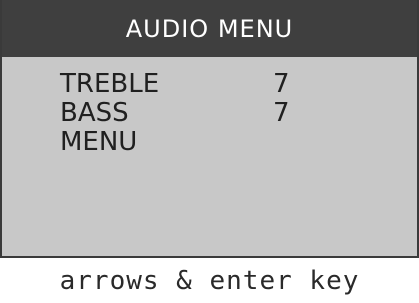  I want to click on treble-value: 7, so click(281, 84).